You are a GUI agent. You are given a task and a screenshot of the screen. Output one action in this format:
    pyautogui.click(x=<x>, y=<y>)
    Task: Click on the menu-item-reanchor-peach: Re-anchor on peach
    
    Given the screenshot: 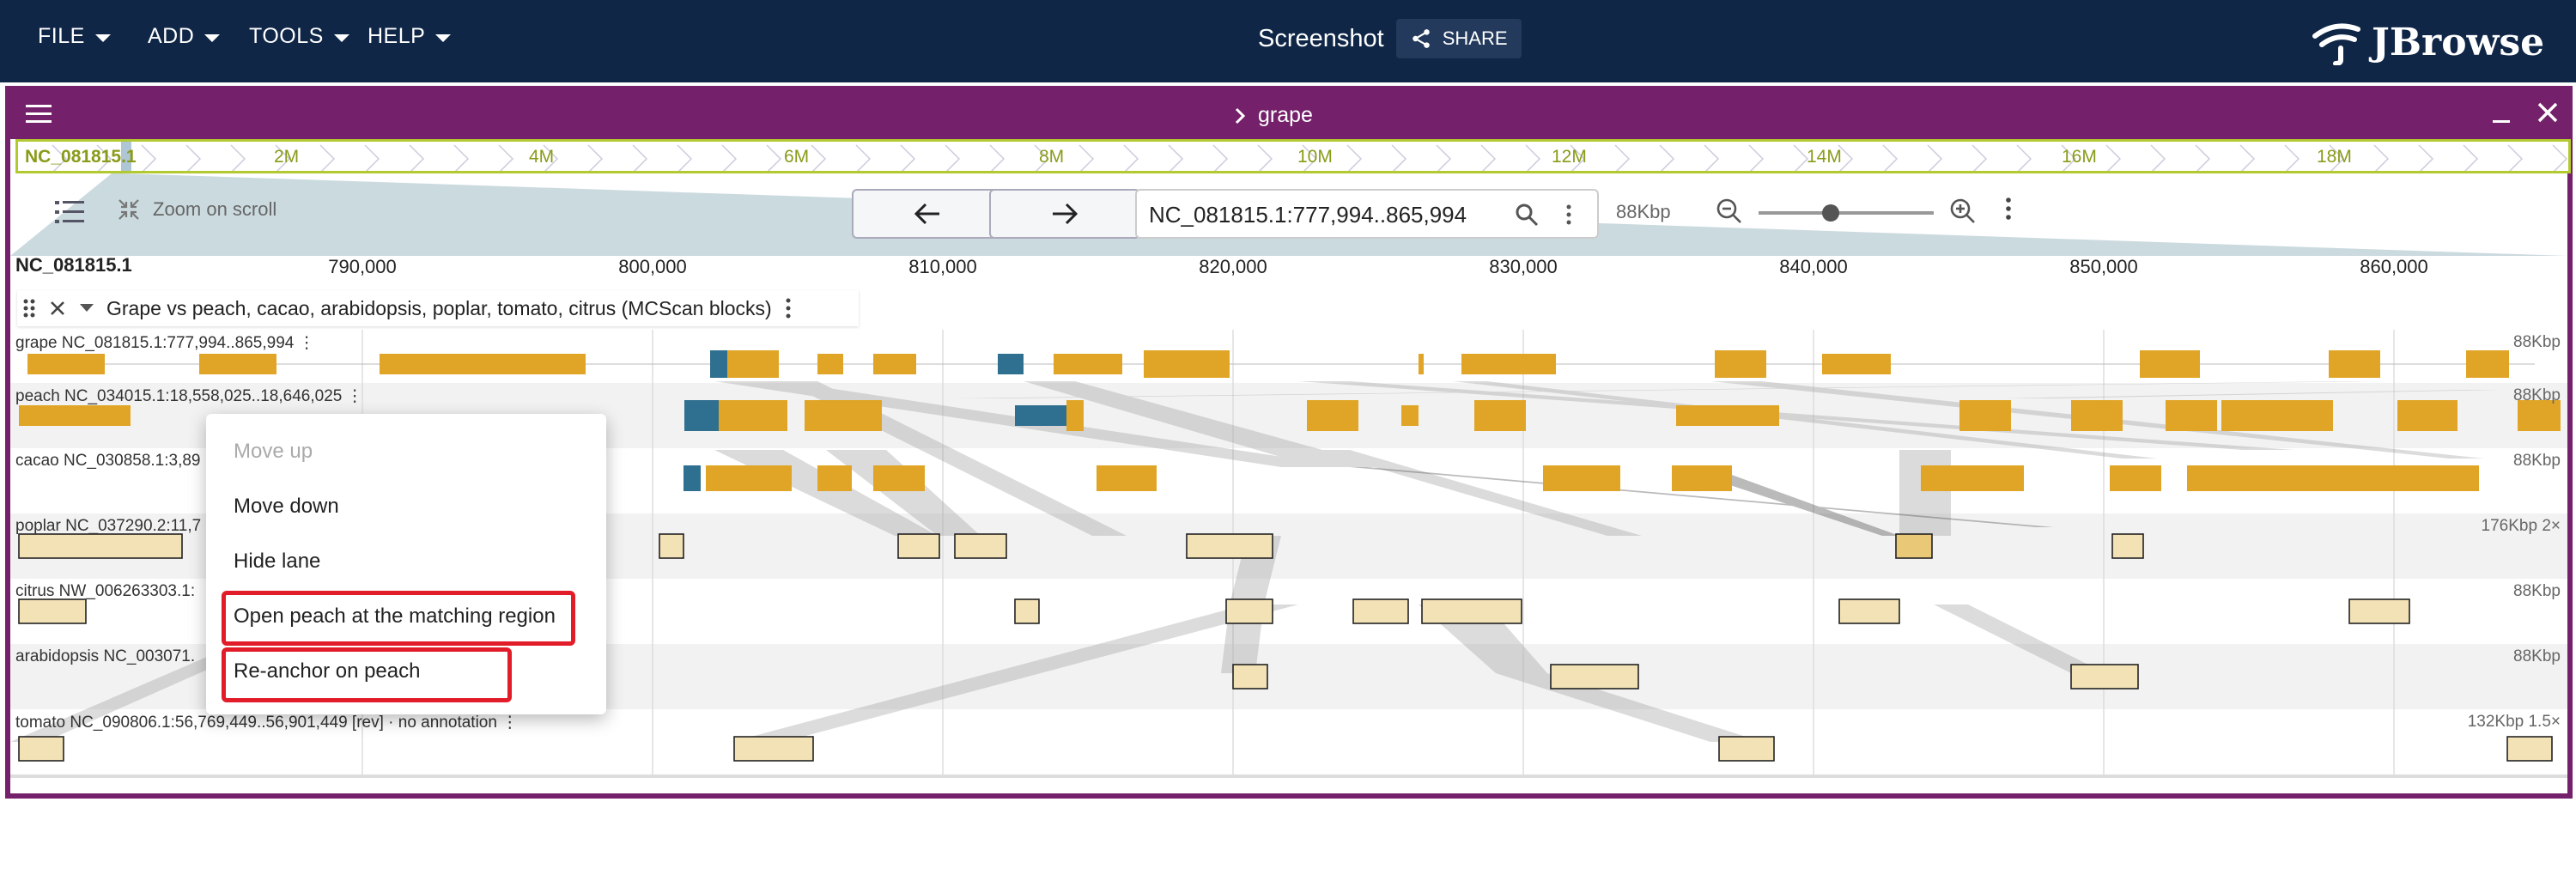 What is the action you would take?
    pyautogui.click(x=327, y=671)
    